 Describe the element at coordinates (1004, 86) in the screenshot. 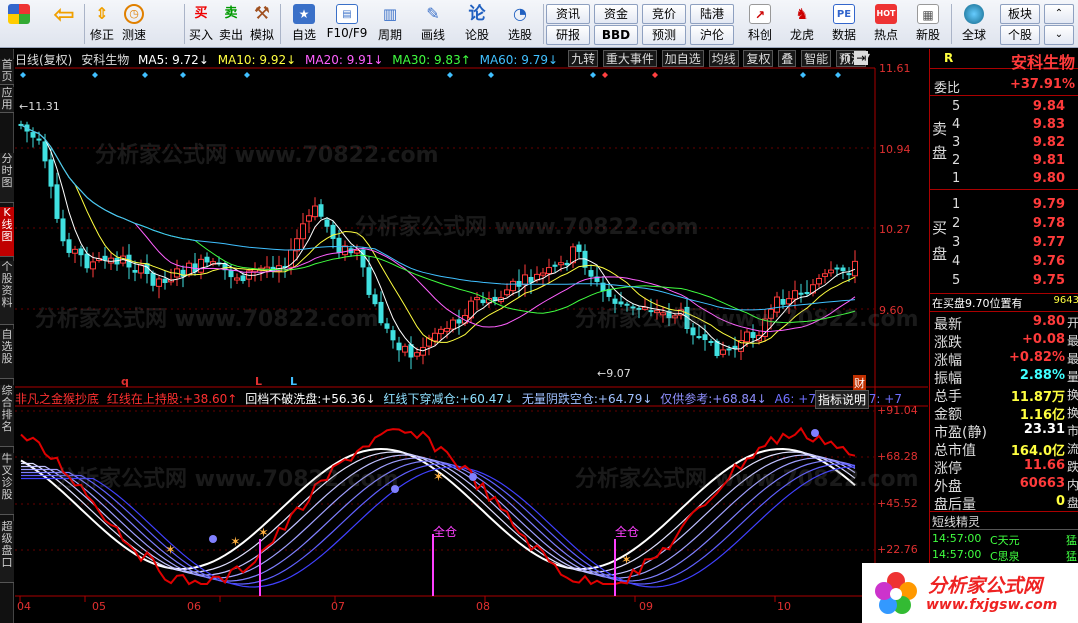

I see `weibi-row: 委比 +37.91%` at that location.